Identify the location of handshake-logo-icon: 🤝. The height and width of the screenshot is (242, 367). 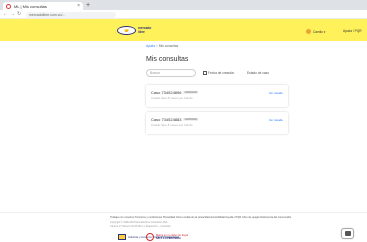
(126, 30).